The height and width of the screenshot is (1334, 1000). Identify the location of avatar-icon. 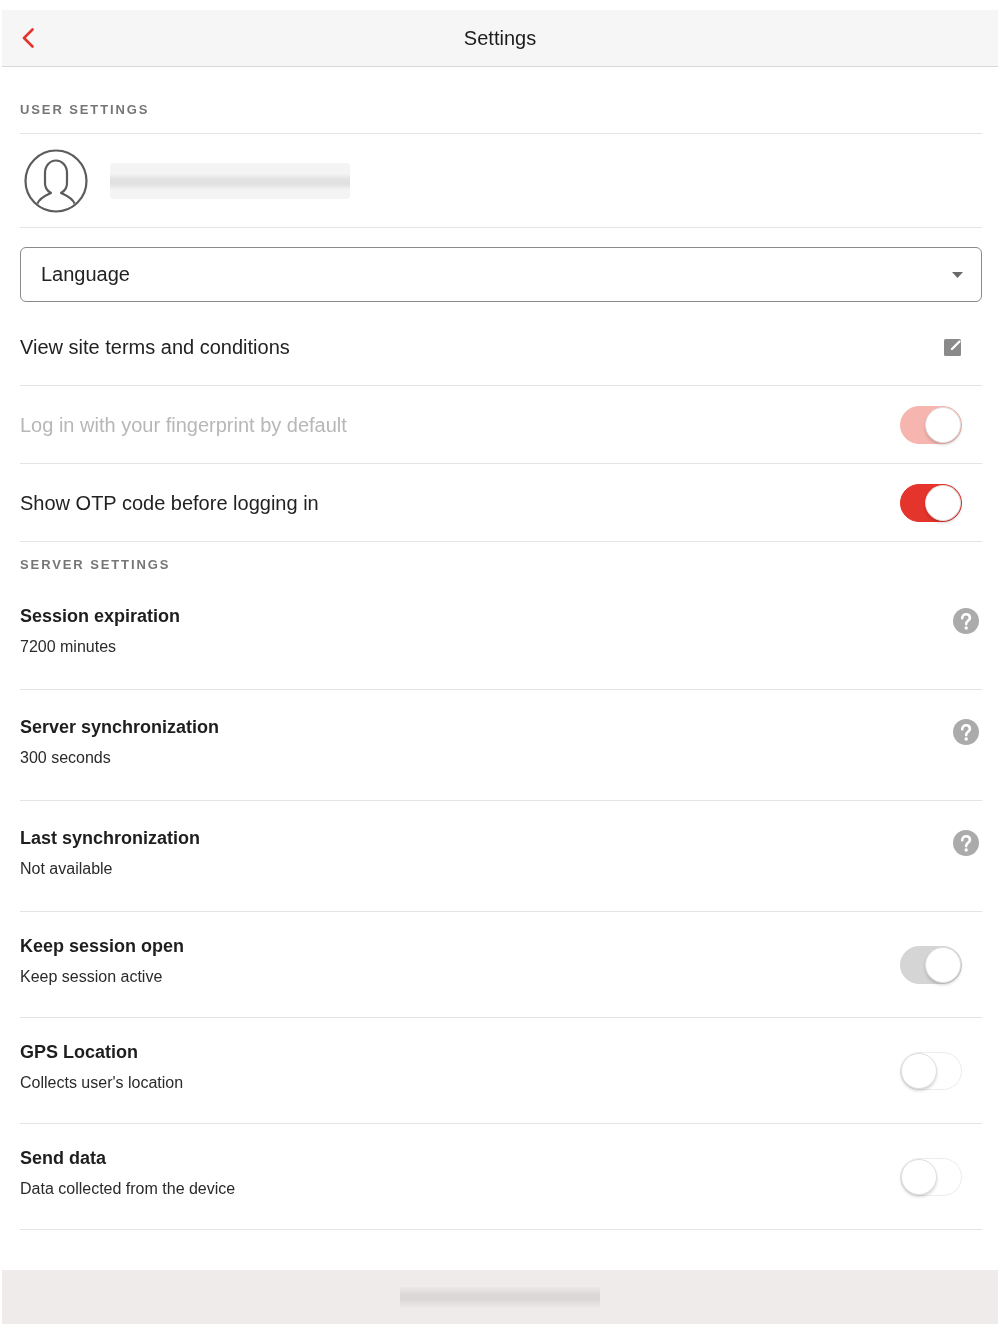
(56, 180).